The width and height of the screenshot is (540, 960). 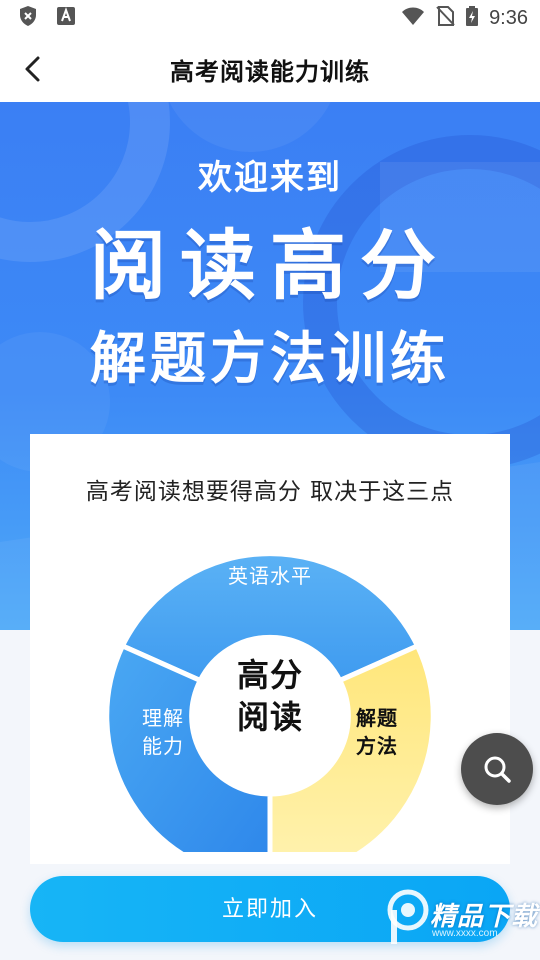 I want to click on status-bar: 9:36, so click(x=270, y=18).